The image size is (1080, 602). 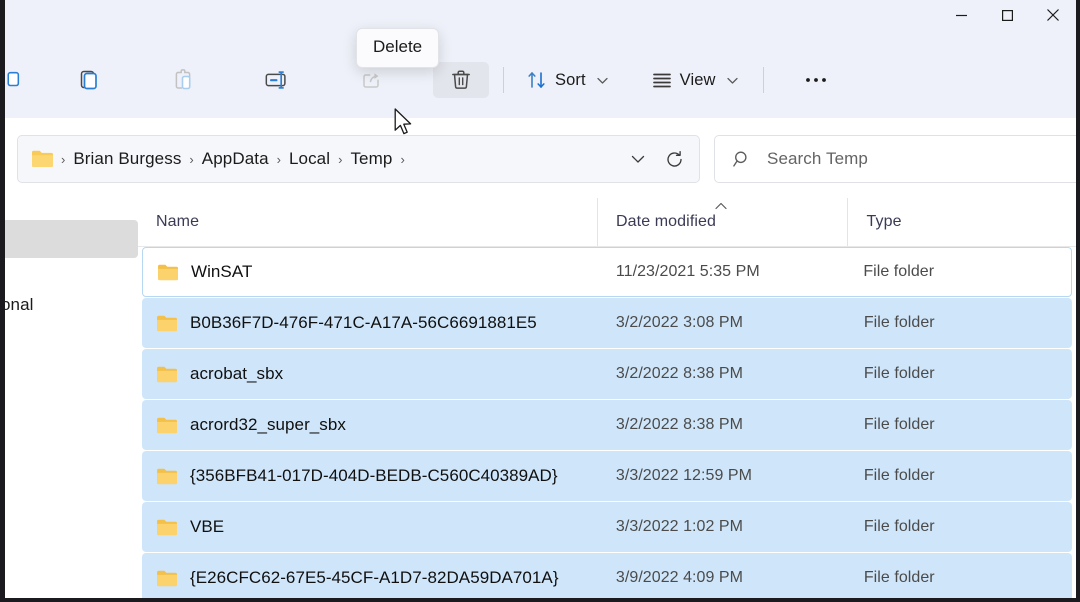 What do you see at coordinates (679, 424) in the screenshot?
I see `cell-date-modified: 3/2/2022 8:38 PM` at bounding box center [679, 424].